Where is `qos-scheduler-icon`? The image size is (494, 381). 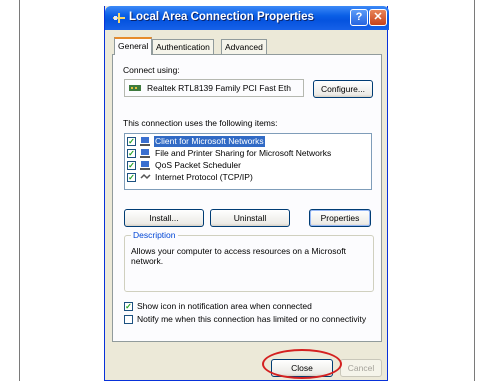
qos-scheduler-icon is located at coordinates (145, 165).